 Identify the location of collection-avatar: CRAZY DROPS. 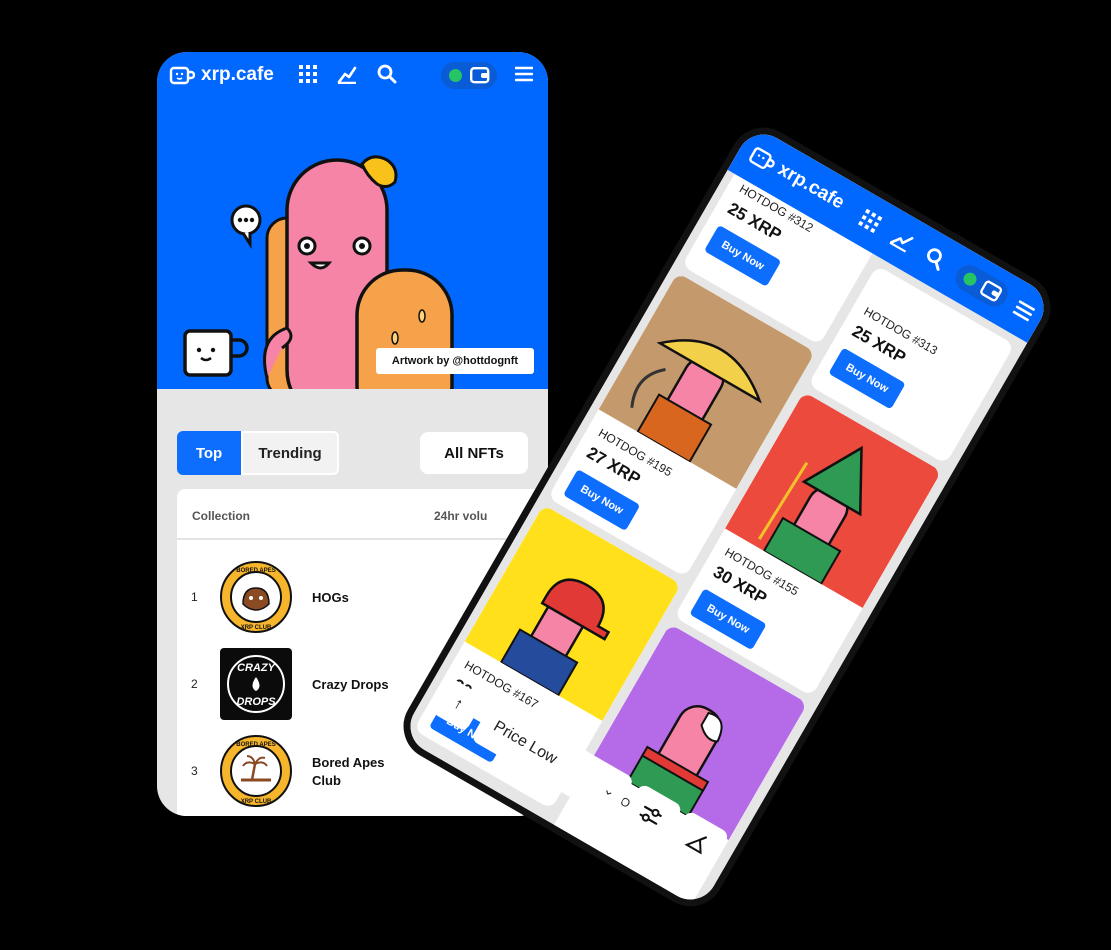
(256, 684).